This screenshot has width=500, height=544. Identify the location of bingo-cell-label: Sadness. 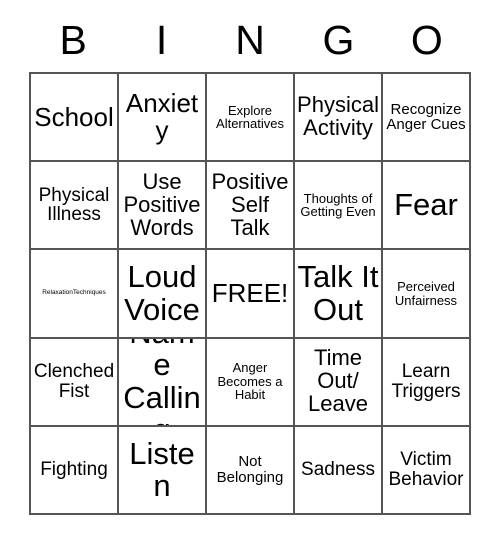
(338, 470).